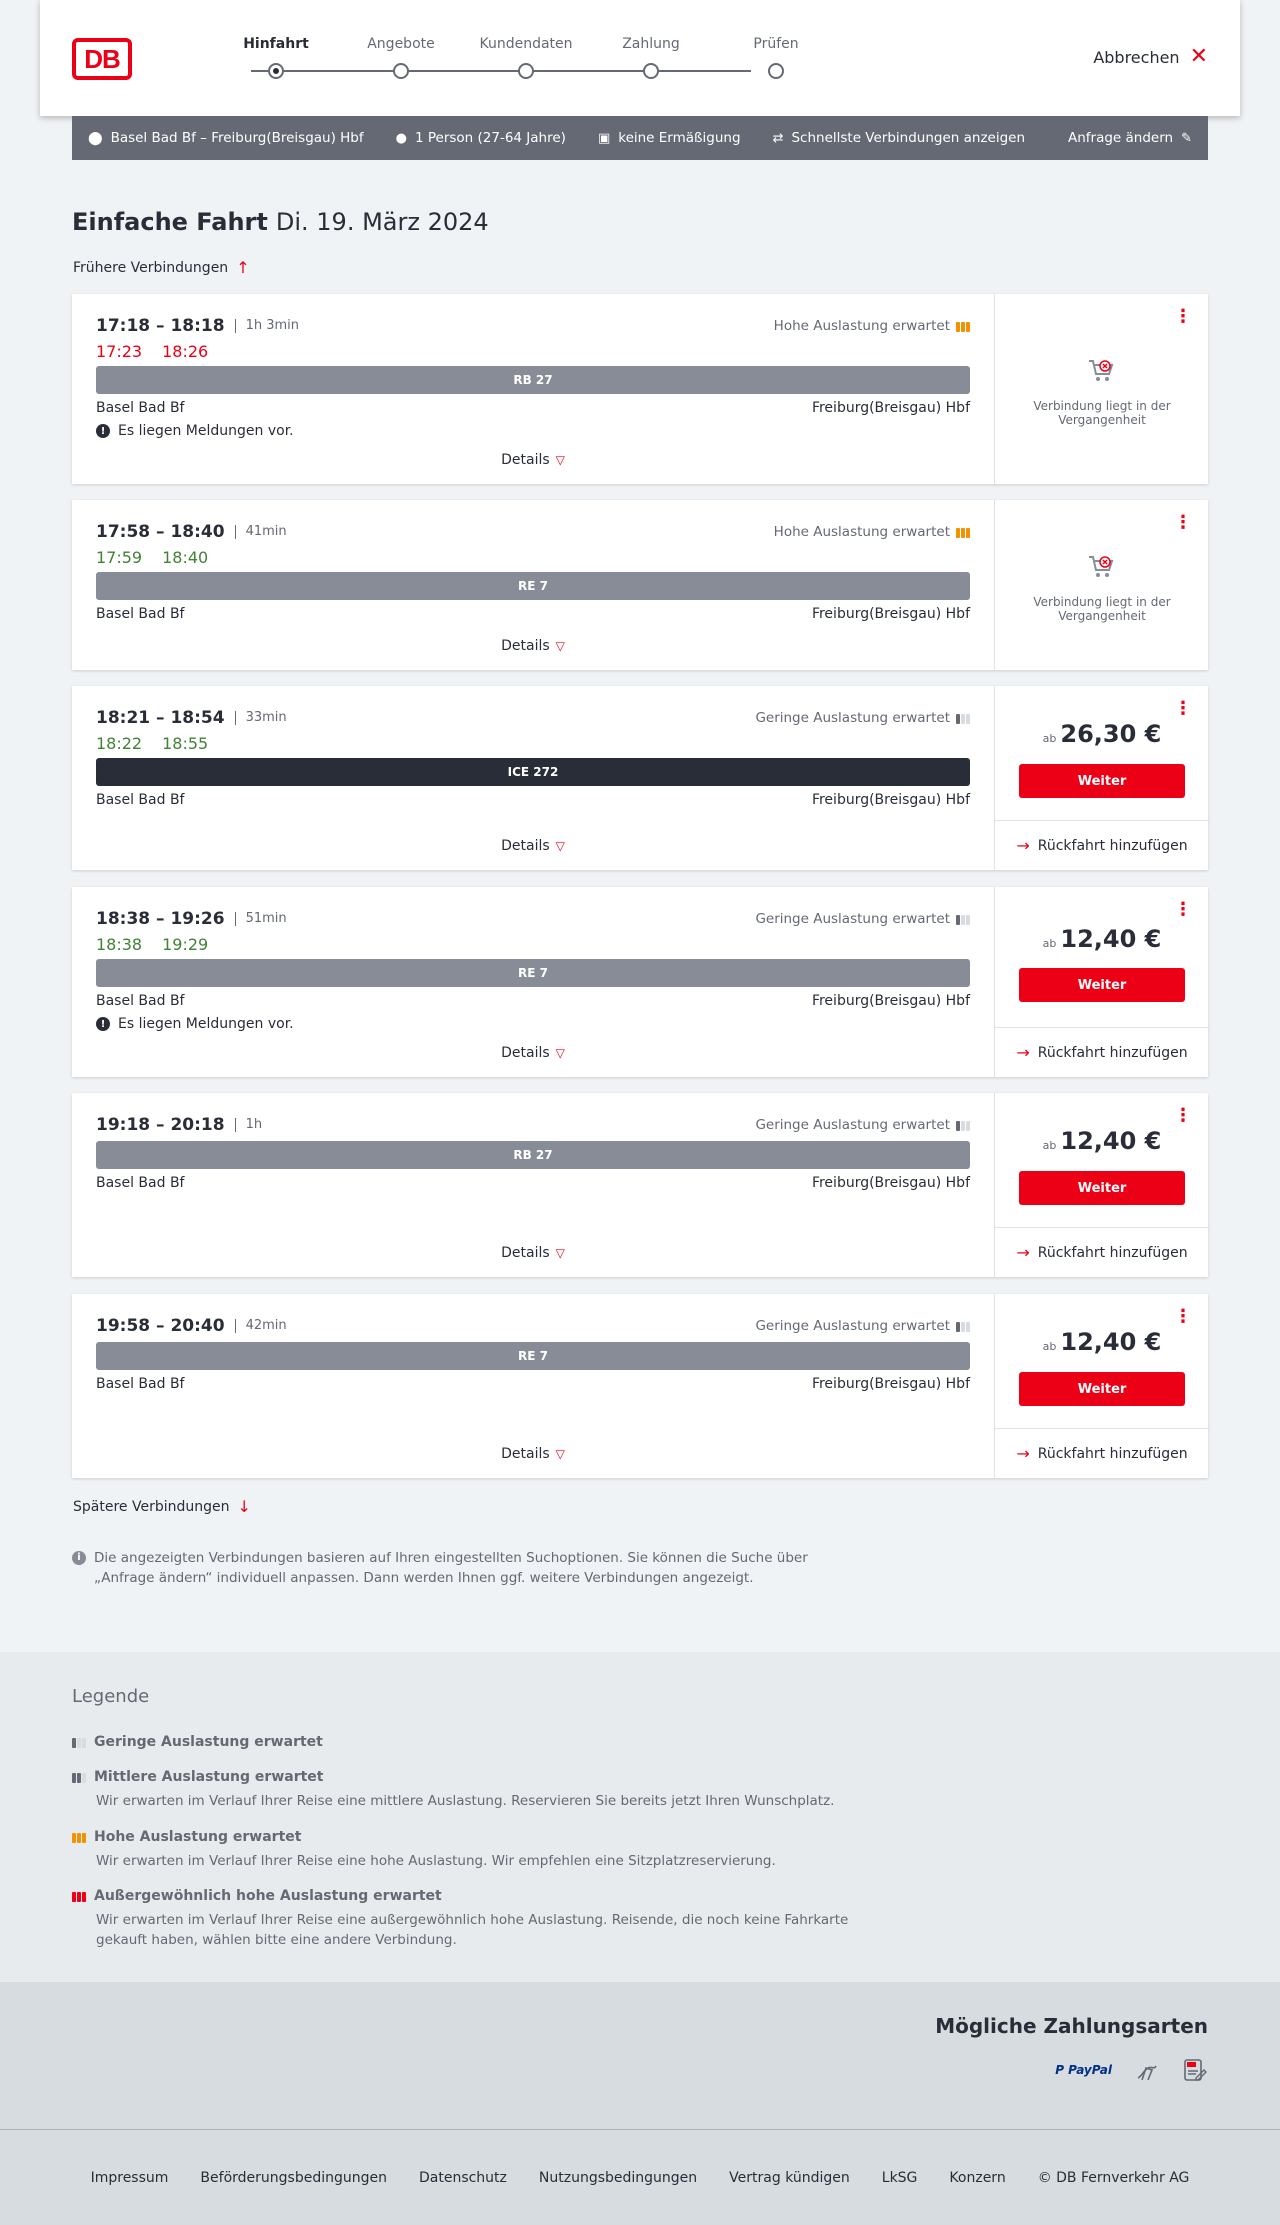 The height and width of the screenshot is (2225, 1280). What do you see at coordinates (1112, 1252) in the screenshot?
I see `return-label: Rückfahrt hinzufügen` at bounding box center [1112, 1252].